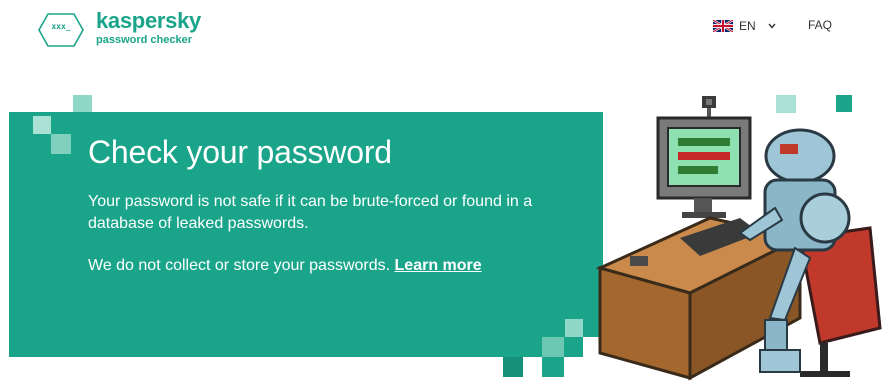 Image resolution: width=884 pixels, height=387 pixels. What do you see at coordinates (438, 265) in the screenshot?
I see `learn-more-link: Learn more` at bounding box center [438, 265].